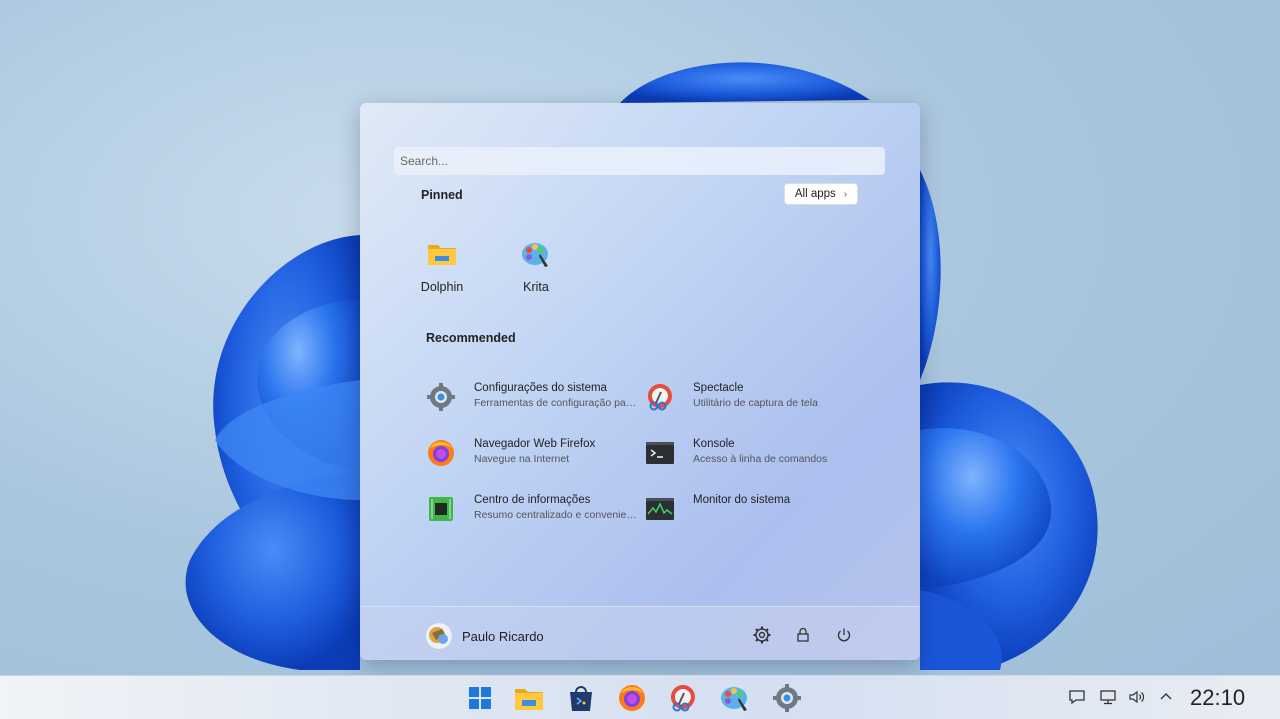  I want to click on recommended-item-title: Konsole, so click(714, 444).